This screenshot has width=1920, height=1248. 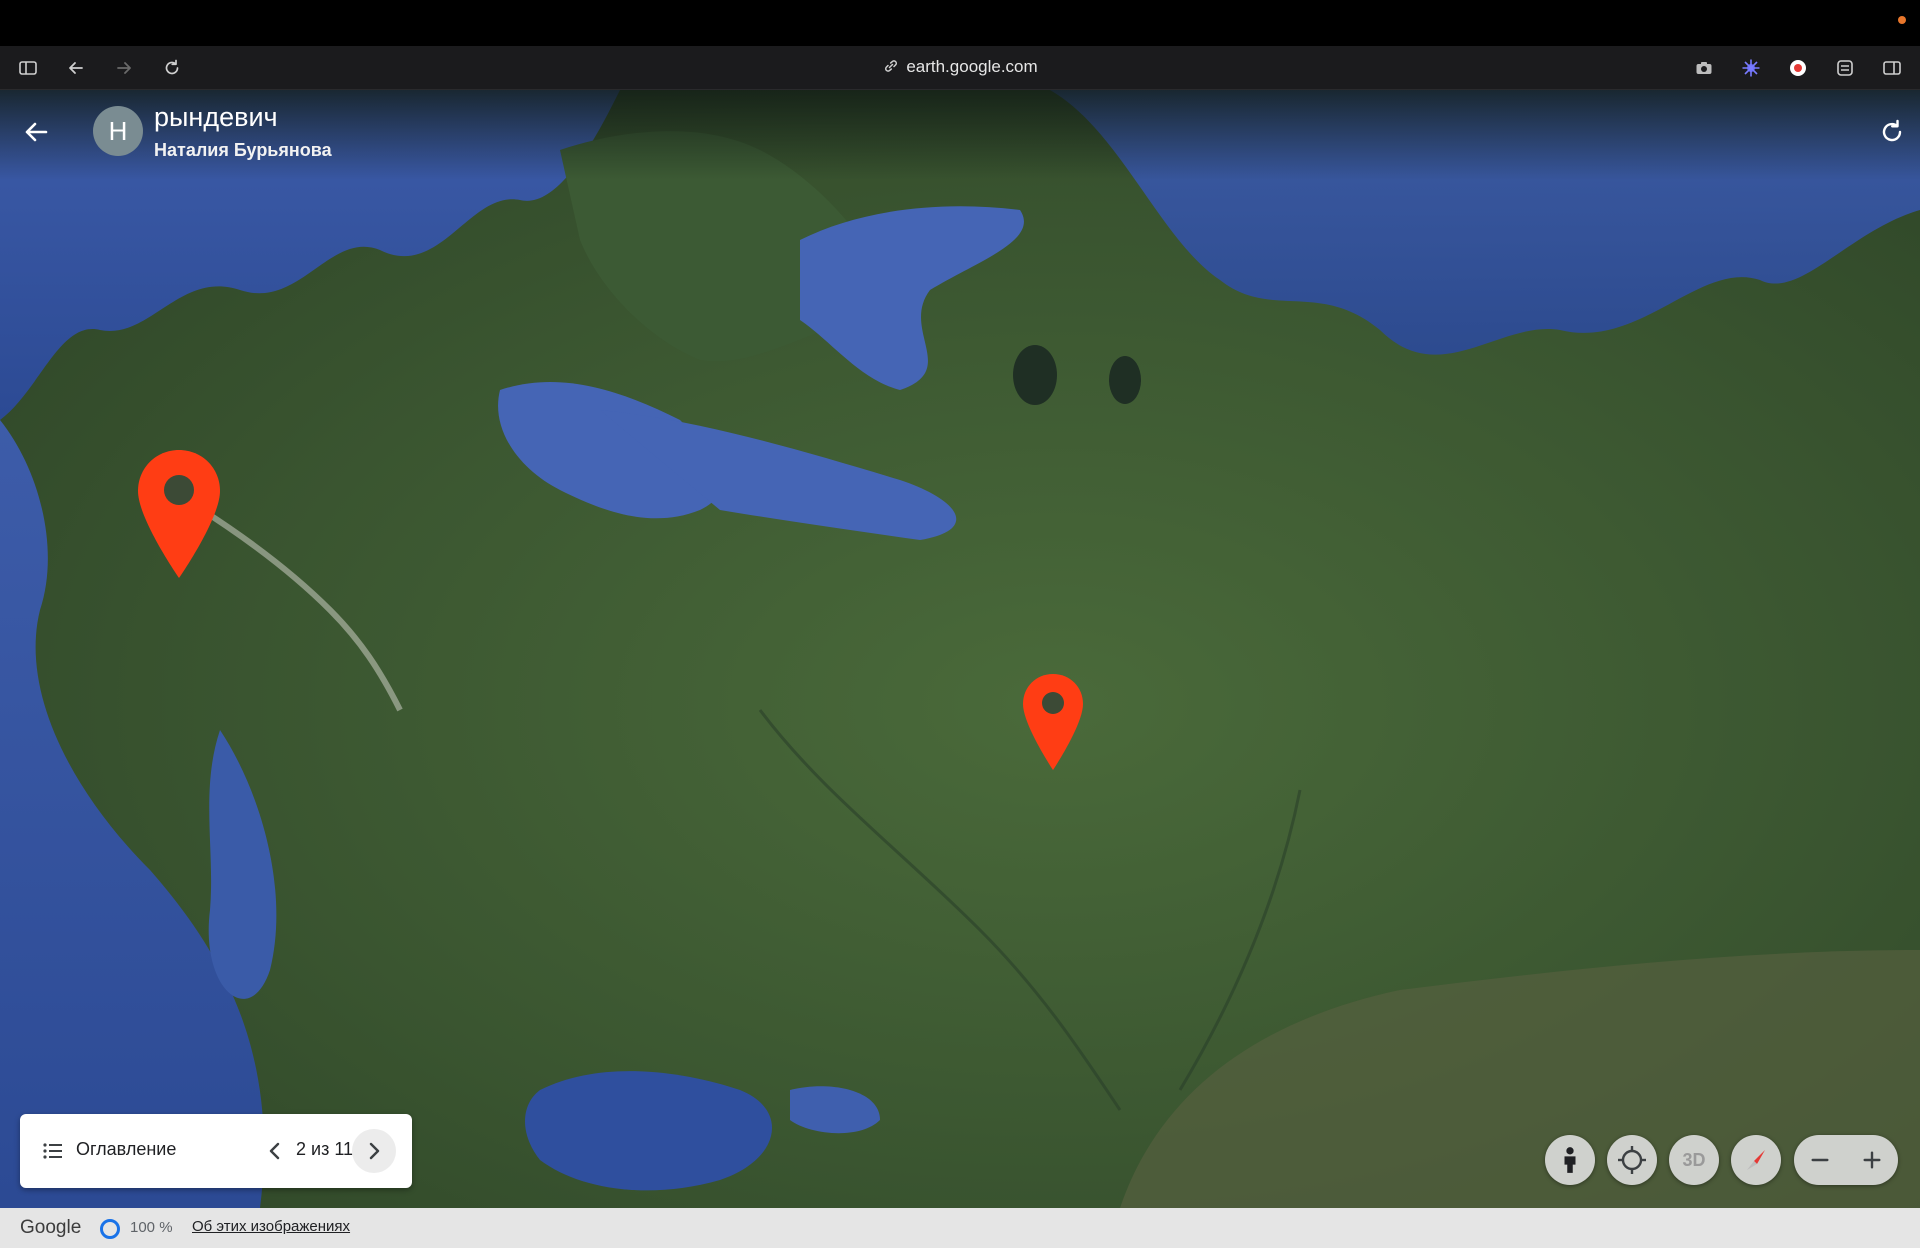 I want to click on zoom-out-button, so click(x=1820, y=1160).